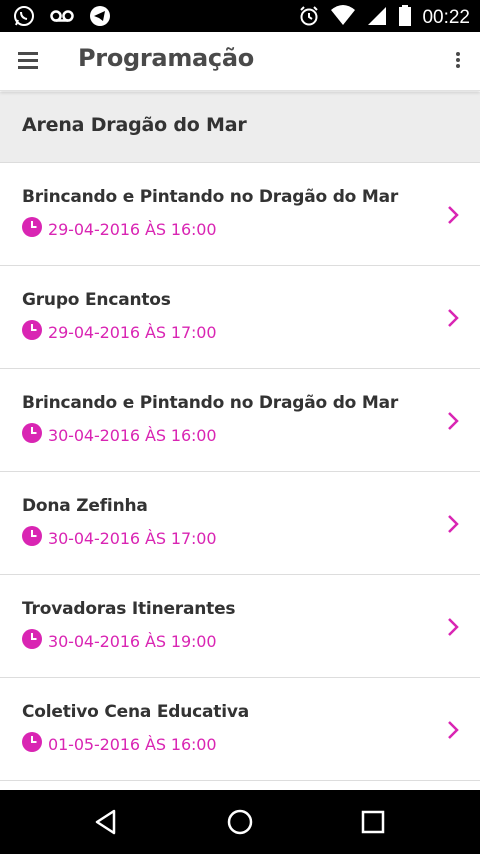  What do you see at coordinates (377, 18) in the screenshot?
I see `signal-icon` at bounding box center [377, 18].